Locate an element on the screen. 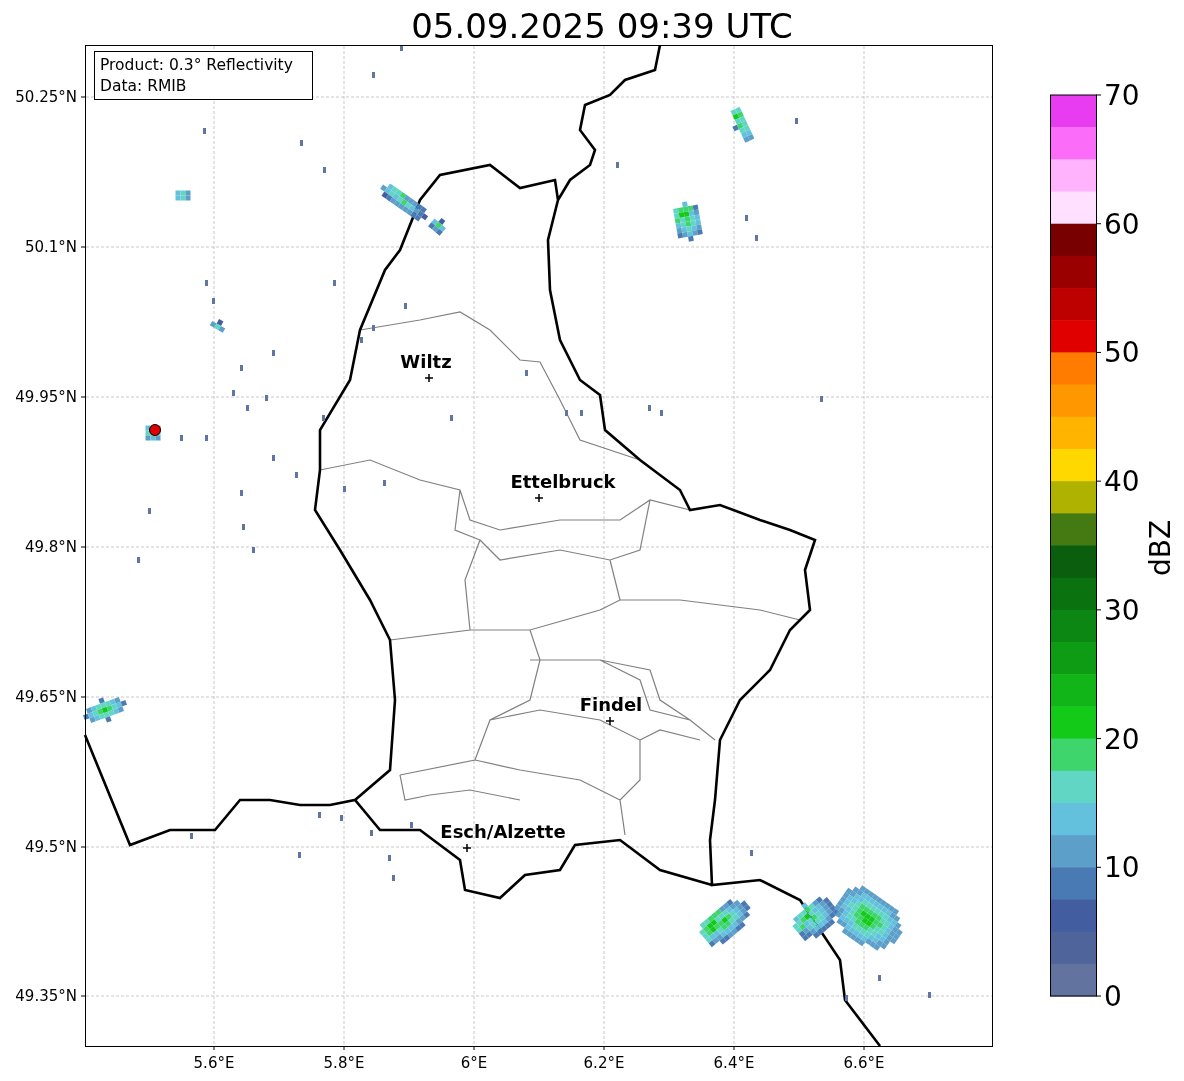 The width and height of the screenshot is (1184, 1081). longitude-tick-label: 5.8°E is located at coordinates (344, 1063).